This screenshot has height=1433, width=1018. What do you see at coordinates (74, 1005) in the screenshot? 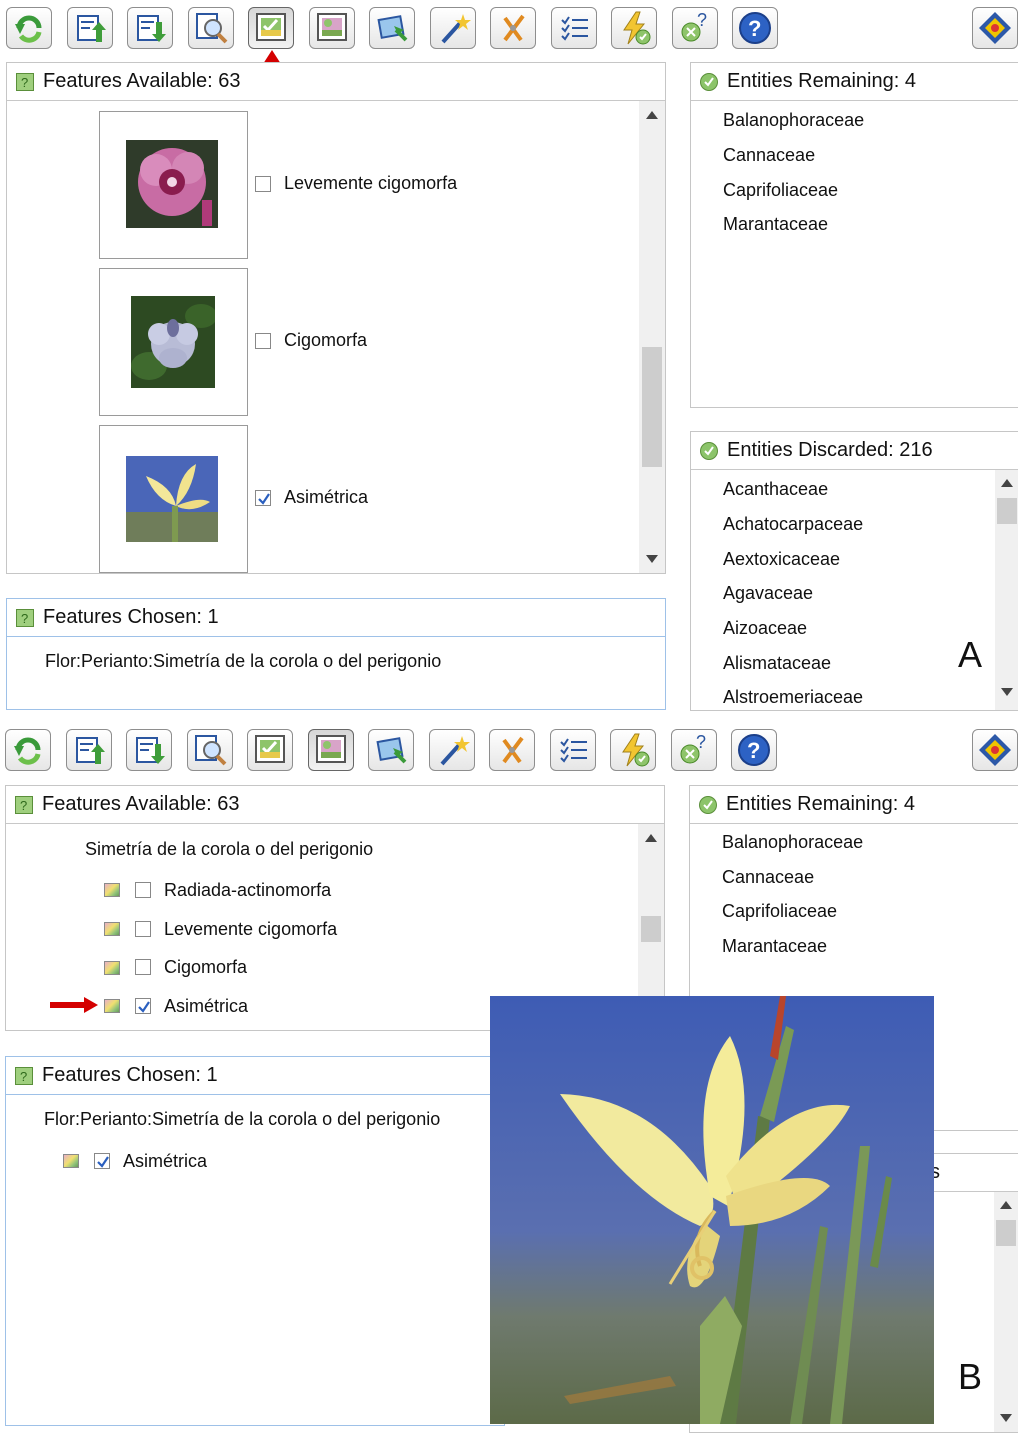
I see `red-arrow-right-icon` at bounding box center [74, 1005].